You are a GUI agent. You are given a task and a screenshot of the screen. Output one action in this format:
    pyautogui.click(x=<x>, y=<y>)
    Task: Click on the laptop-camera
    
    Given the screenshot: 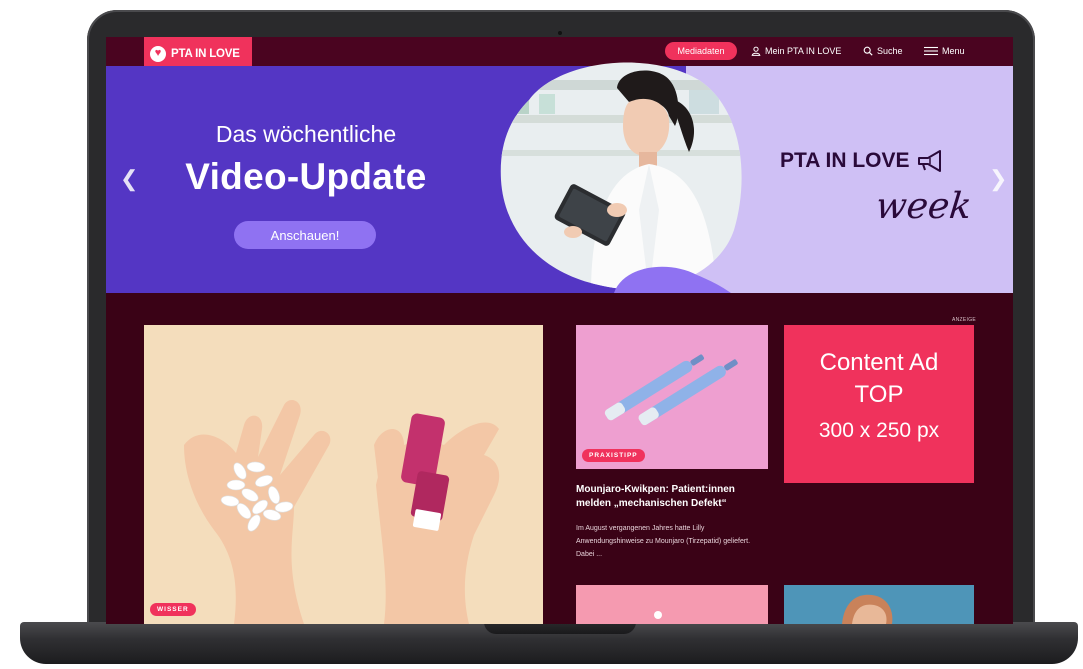 What is the action you would take?
    pyautogui.click(x=560, y=33)
    